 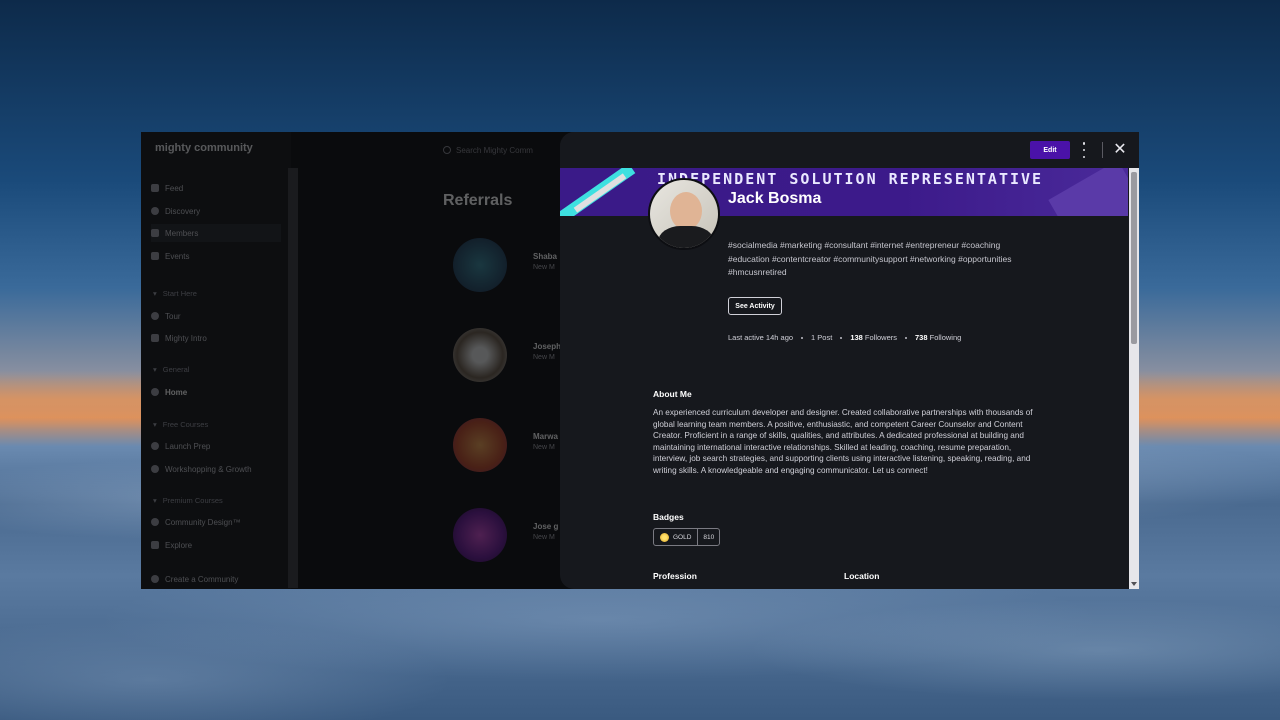 What do you see at coordinates (862, 576) in the screenshot?
I see `location-title: Location` at bounding box center [862, 576].